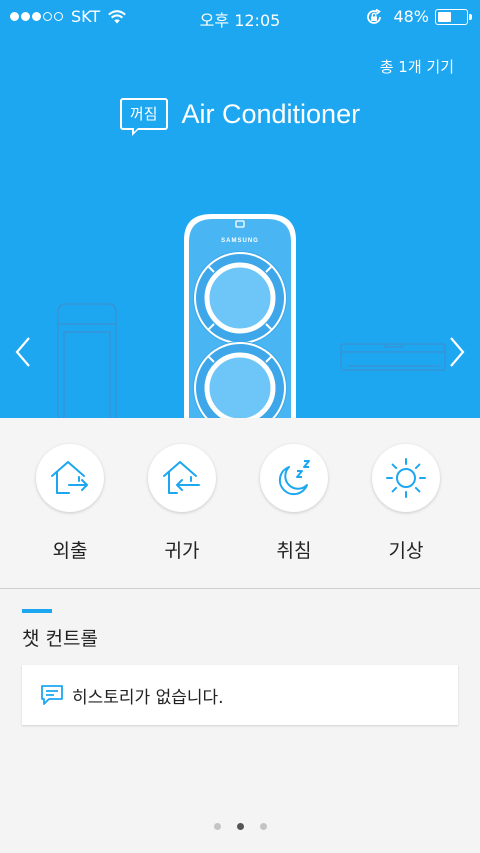  Describe the element at coordinates (143, 117) in the screenshot. I see `power-state-badge: 꺼짐` at that location.